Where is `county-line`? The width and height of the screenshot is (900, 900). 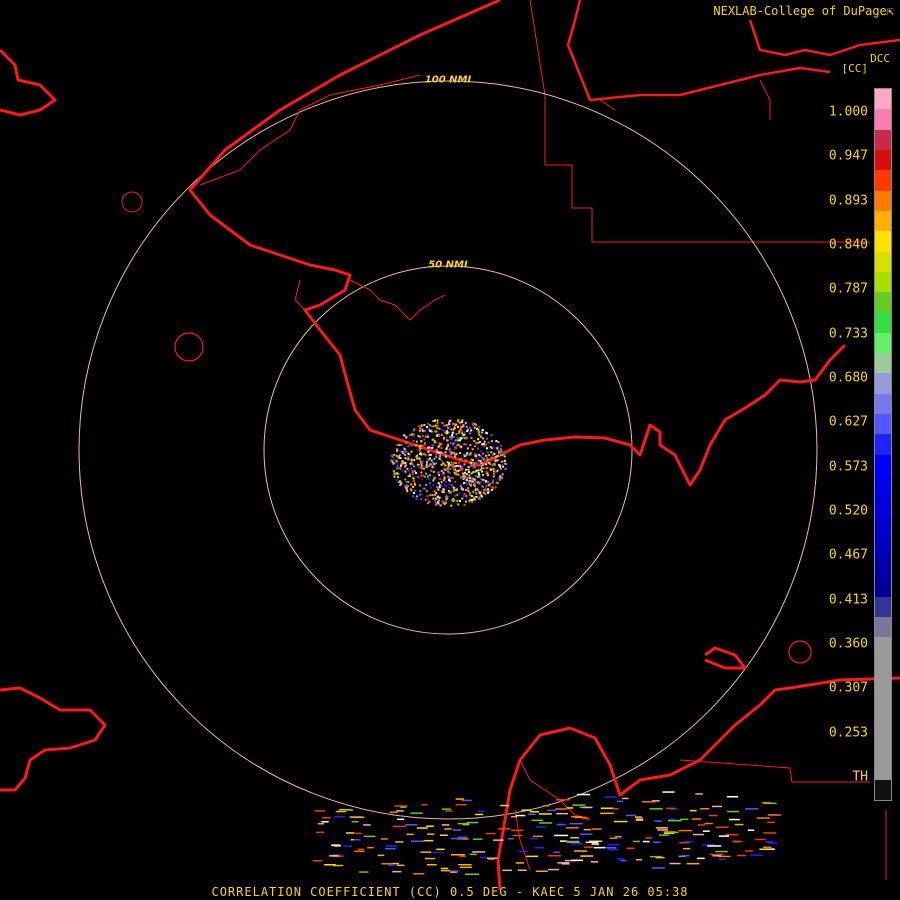 county-line is located at coordinates (699, 121).